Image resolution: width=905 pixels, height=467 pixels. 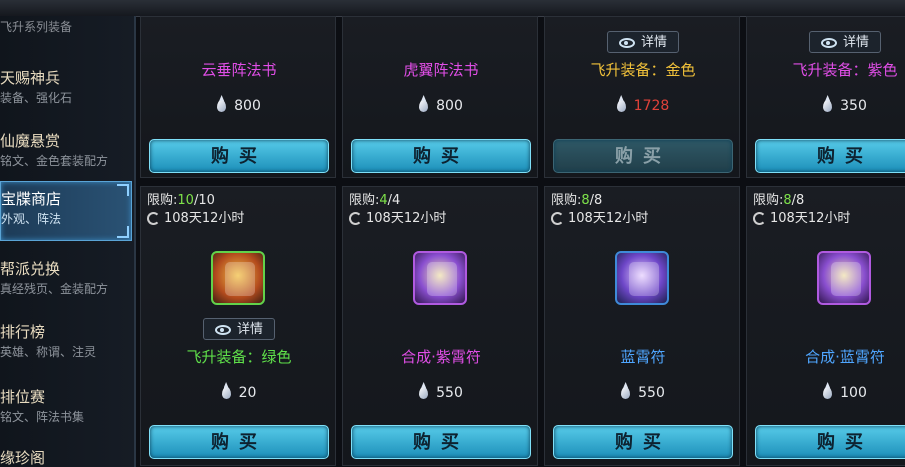 What do you see at coordinates (643, 70) in the screenshot?
I see `item-name: 飞升装备：金色` at bounding box center [643, 70].